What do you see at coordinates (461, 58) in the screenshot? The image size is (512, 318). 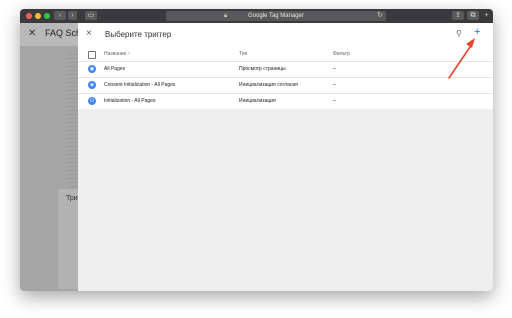 I see `annotation-arrow` at bounding box center [461, 58].